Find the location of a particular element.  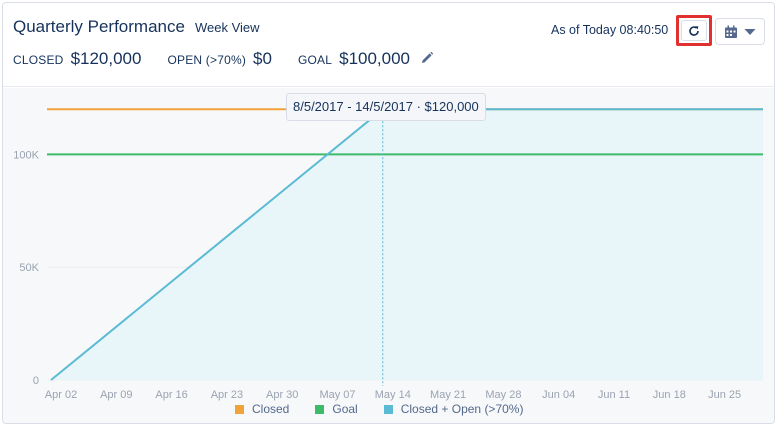

legend-item-closed: Closed is located at coordinates (262, 409).